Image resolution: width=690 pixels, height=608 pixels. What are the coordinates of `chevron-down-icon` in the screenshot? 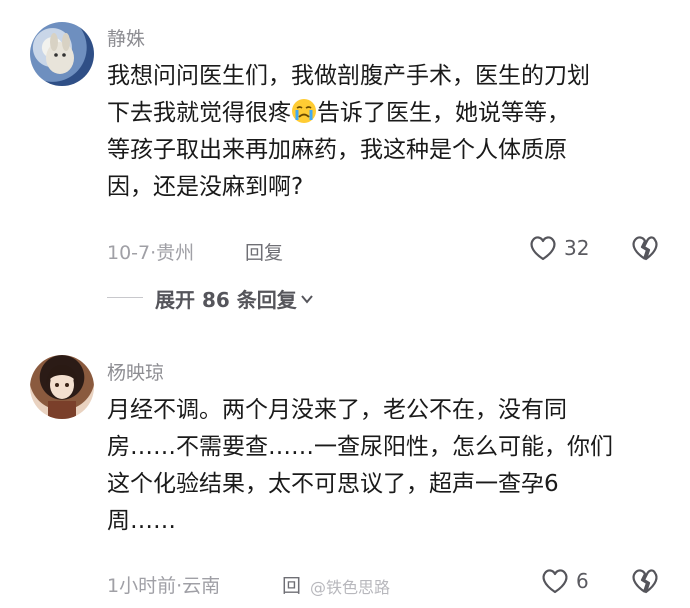 It's located at (306, 299).